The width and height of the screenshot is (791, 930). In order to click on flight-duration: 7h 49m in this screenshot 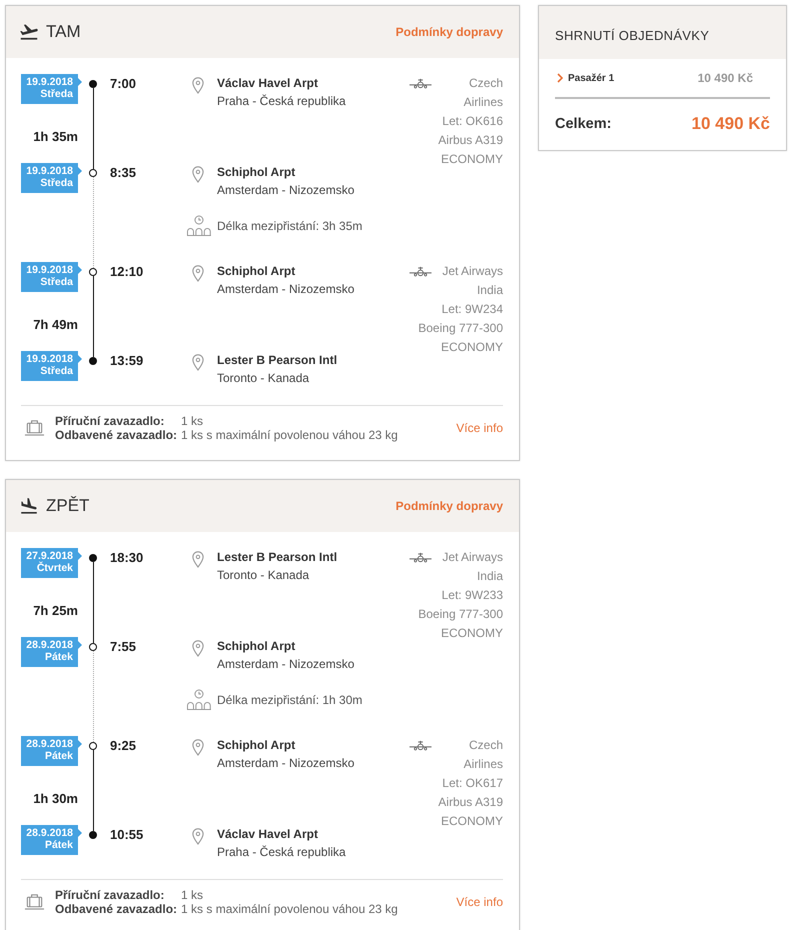, I will do `click(55, 324)`.